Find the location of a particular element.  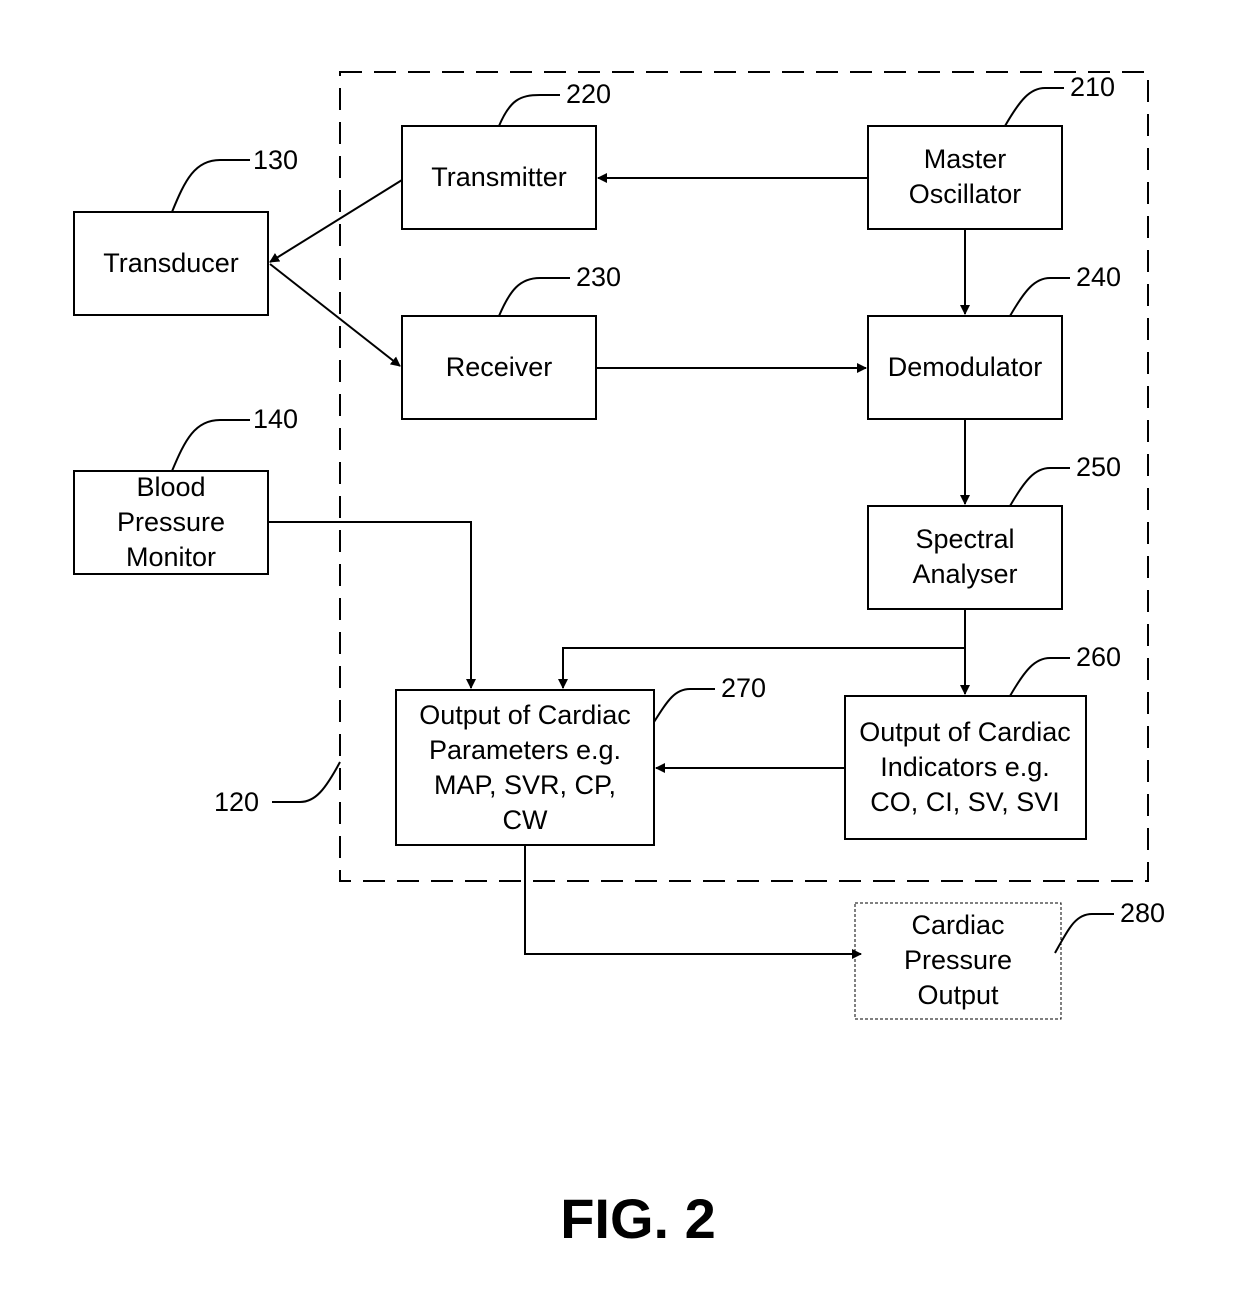

arrow-transmitter-to-transducer is located at coordinates (336, 221).